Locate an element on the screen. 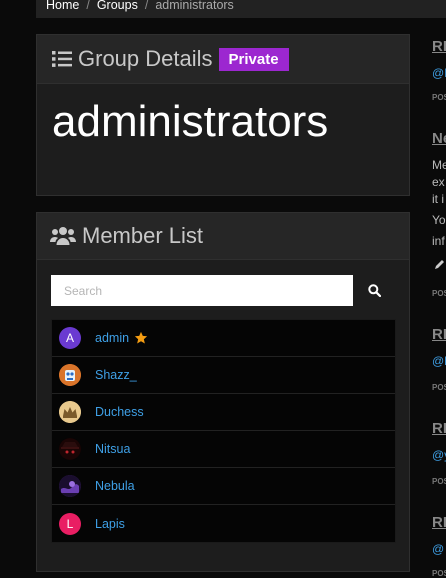 This screenshot has width=446, height=578. post-excerpt-line: Me is located at coordinates (439, 165).